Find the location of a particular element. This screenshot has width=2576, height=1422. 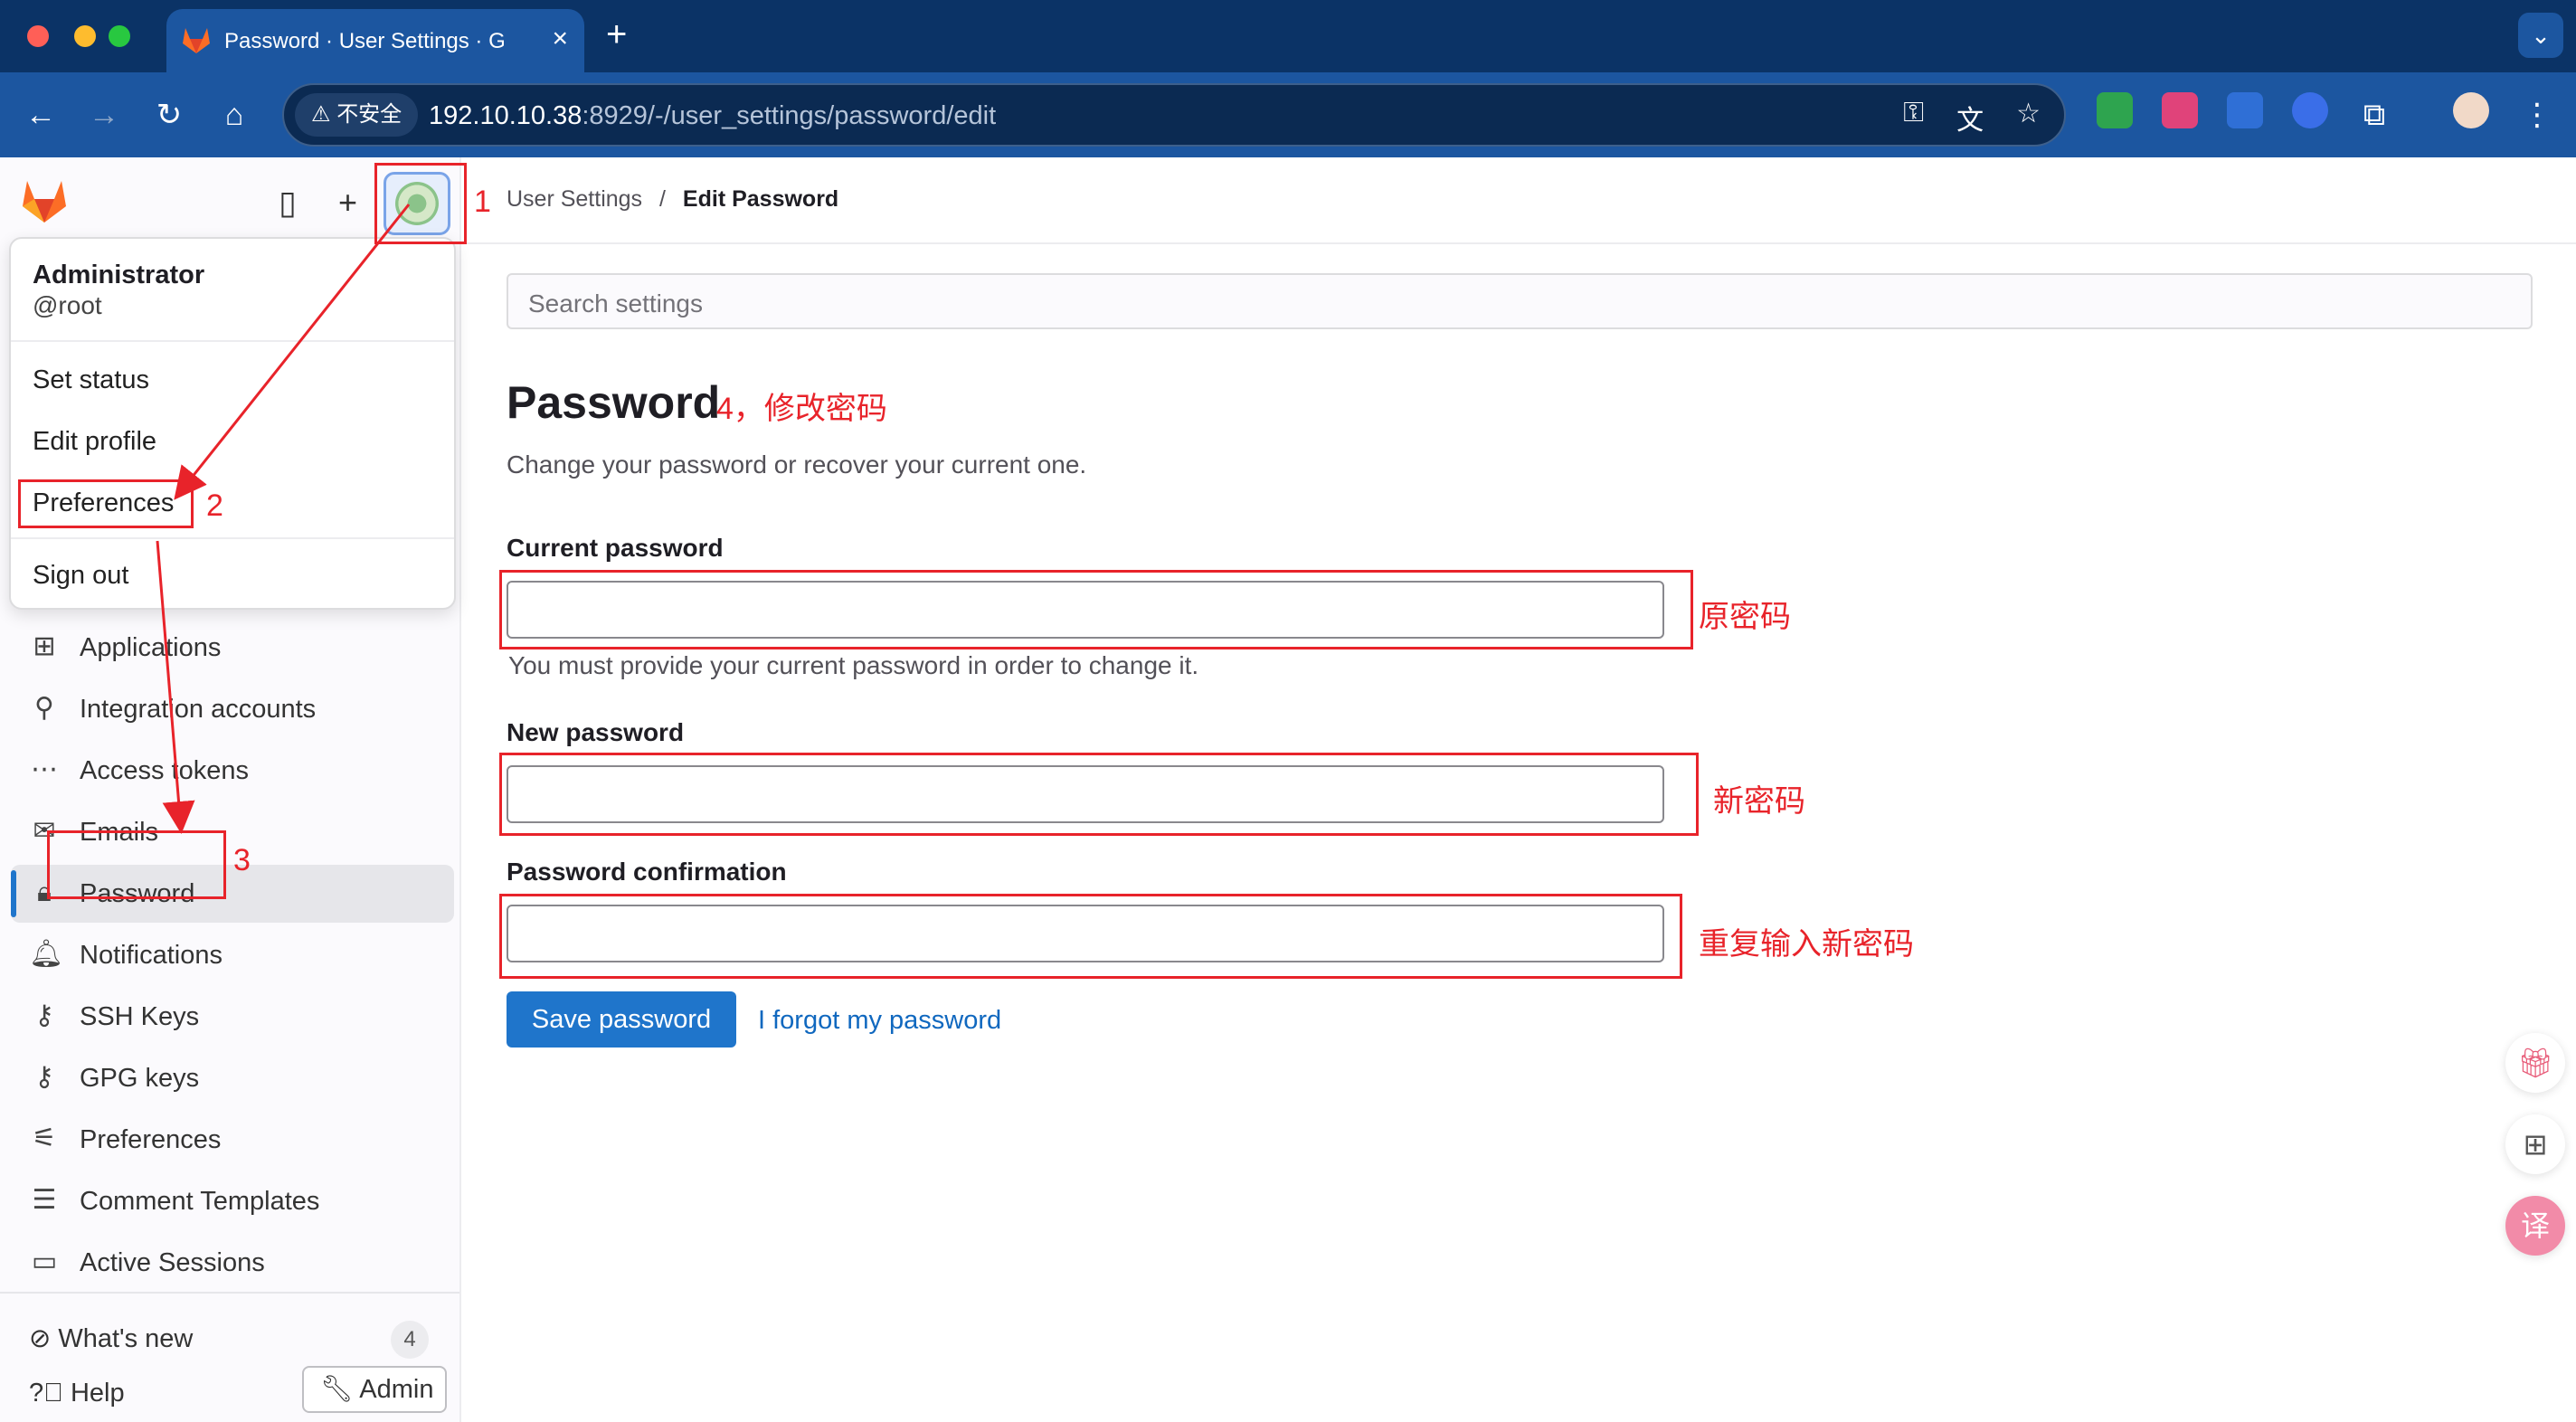

arrow-avatar-to-preferences is located at coordinates (292, 352).